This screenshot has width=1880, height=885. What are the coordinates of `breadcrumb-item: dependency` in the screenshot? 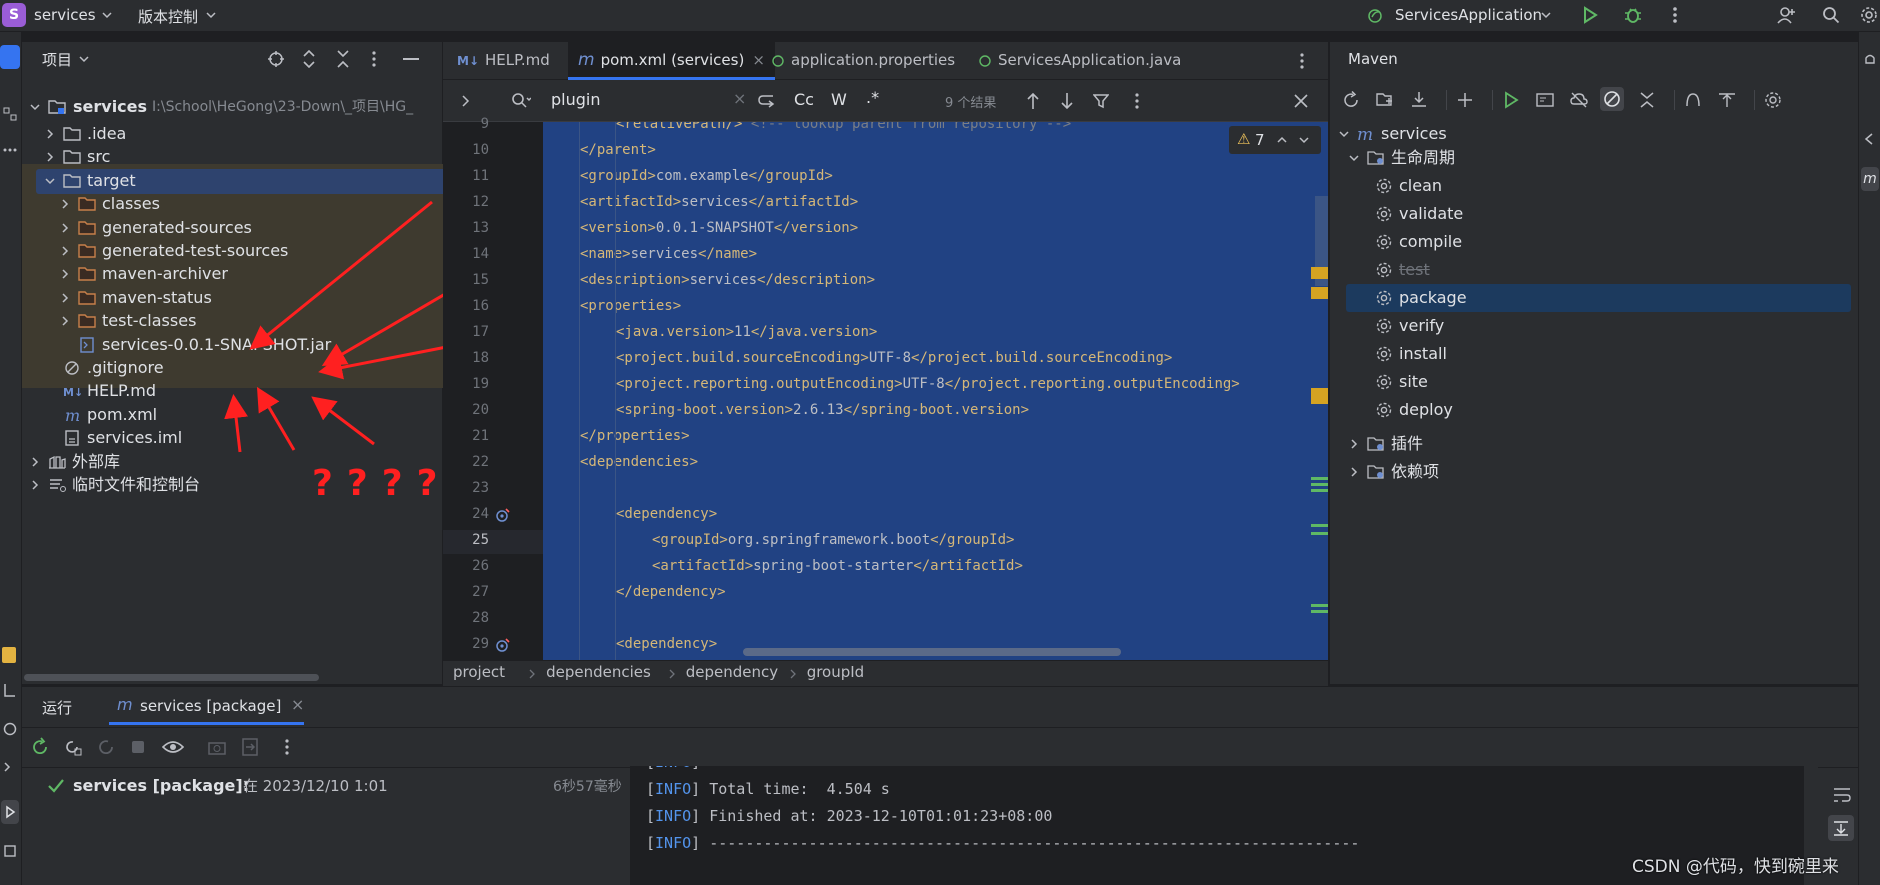 It's located at (732, 672).